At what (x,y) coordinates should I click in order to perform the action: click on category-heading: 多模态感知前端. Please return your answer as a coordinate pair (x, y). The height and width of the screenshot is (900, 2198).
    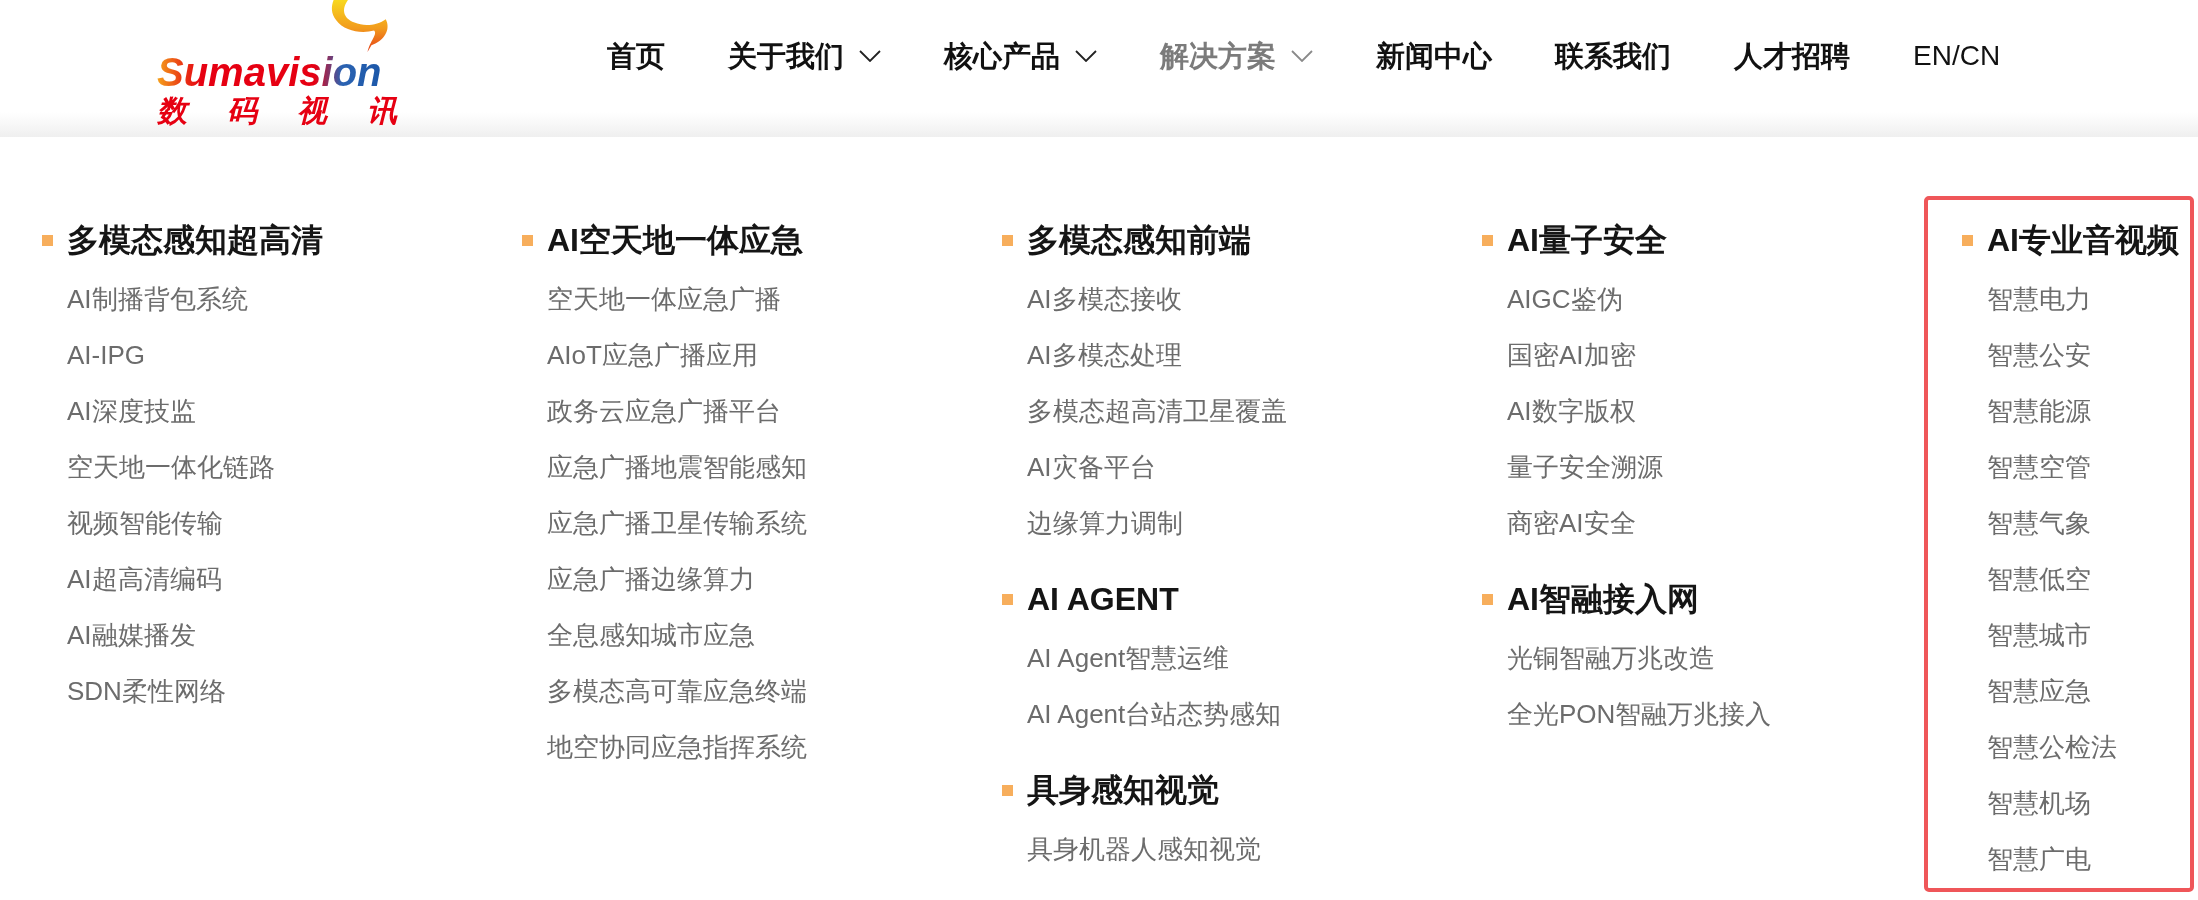
    Looking at the image, I should click on (1139, 240).